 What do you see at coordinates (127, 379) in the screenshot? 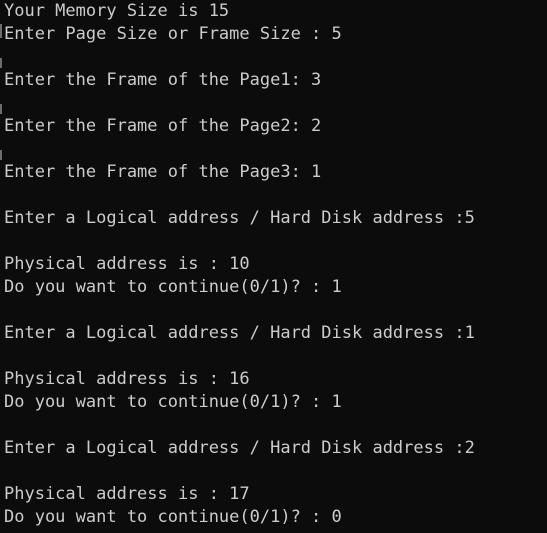
I see `console-line: Physical address is : 16` at bounding box center [127, 379].